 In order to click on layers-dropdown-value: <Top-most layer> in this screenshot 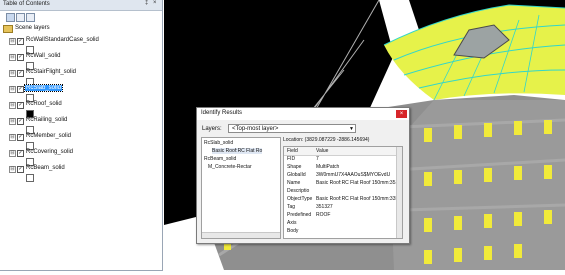, I will do `click(255, 129)`.